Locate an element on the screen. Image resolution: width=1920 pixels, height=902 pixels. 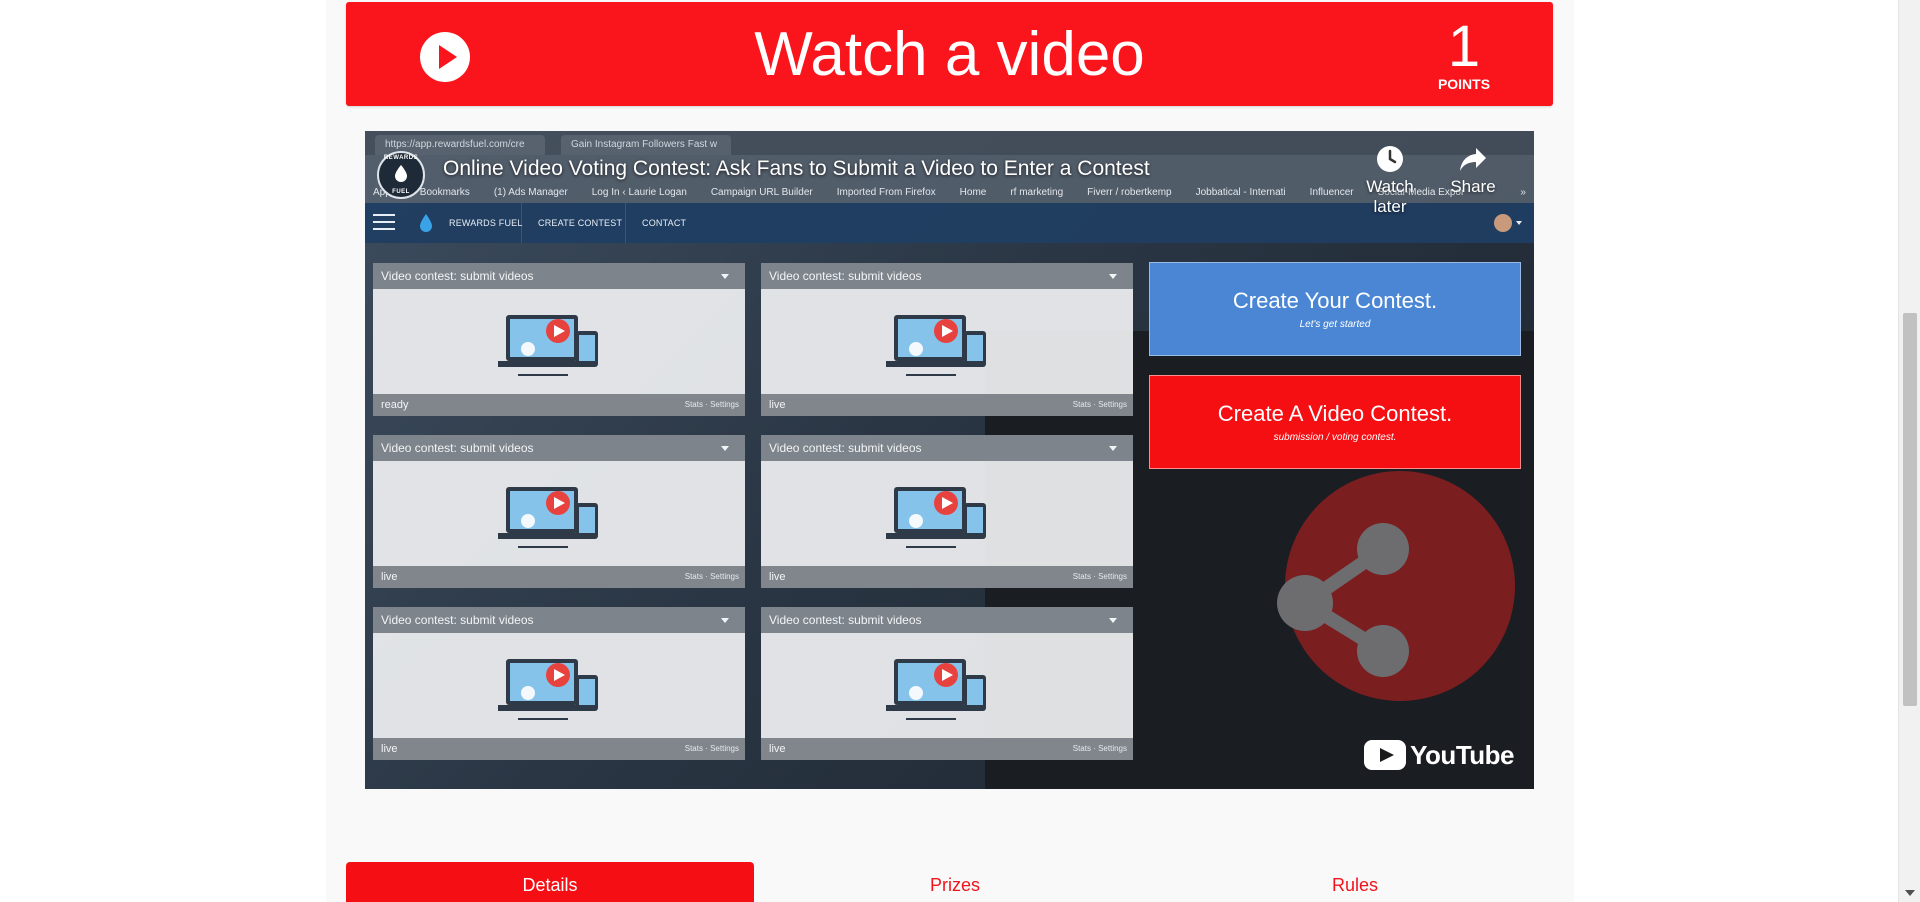
tab-rules: Rules is located at coordinates (1355, 882).